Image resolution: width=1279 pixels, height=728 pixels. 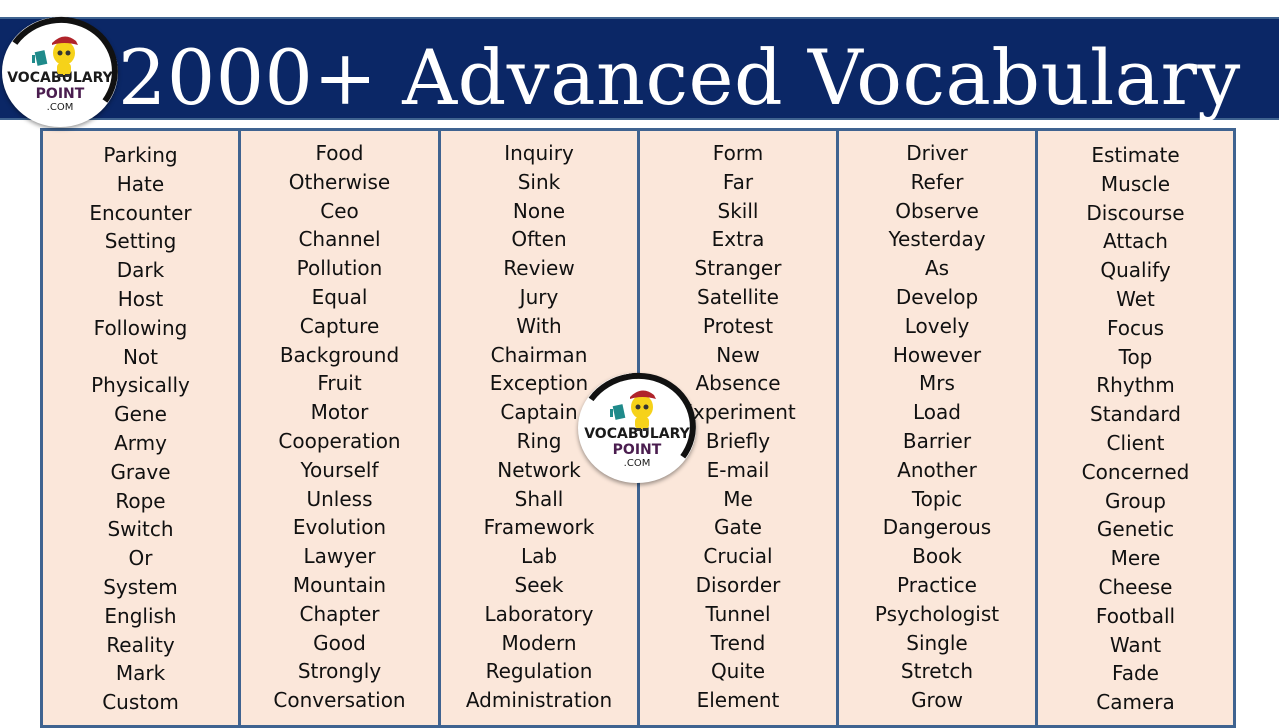 I want to click on vocabulary-word: Jury, so click(x=539, y=296).